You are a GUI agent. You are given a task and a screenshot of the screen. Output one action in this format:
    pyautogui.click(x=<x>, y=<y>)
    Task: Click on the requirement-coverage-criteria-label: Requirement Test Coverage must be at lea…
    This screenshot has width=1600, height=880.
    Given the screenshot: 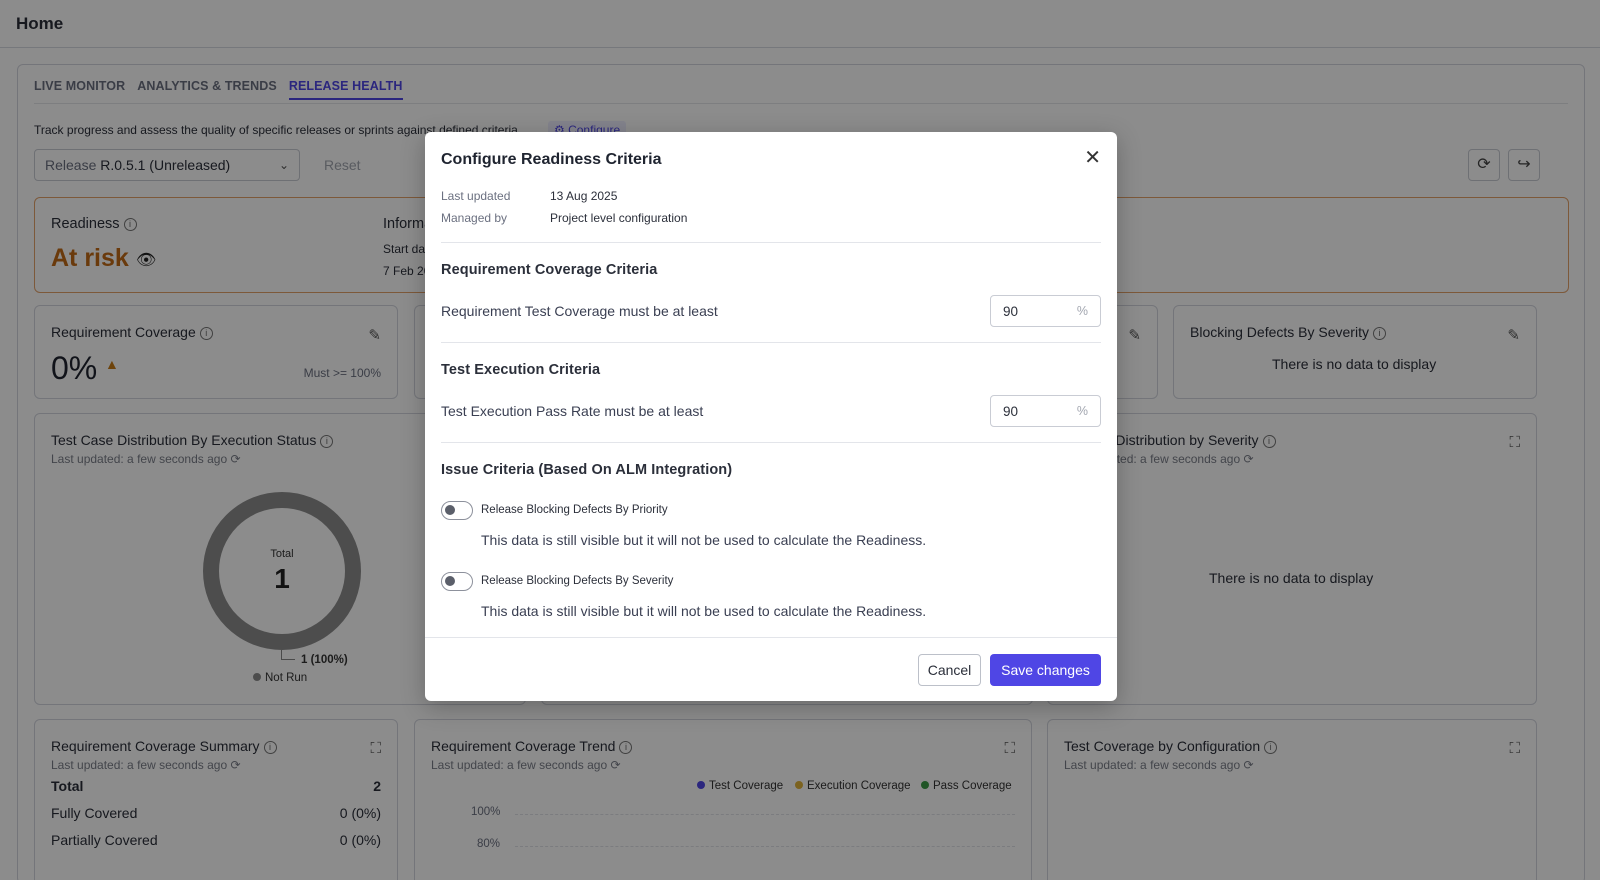 What is the action you would take?
    pyautogui.click(x=579, y=311)
    